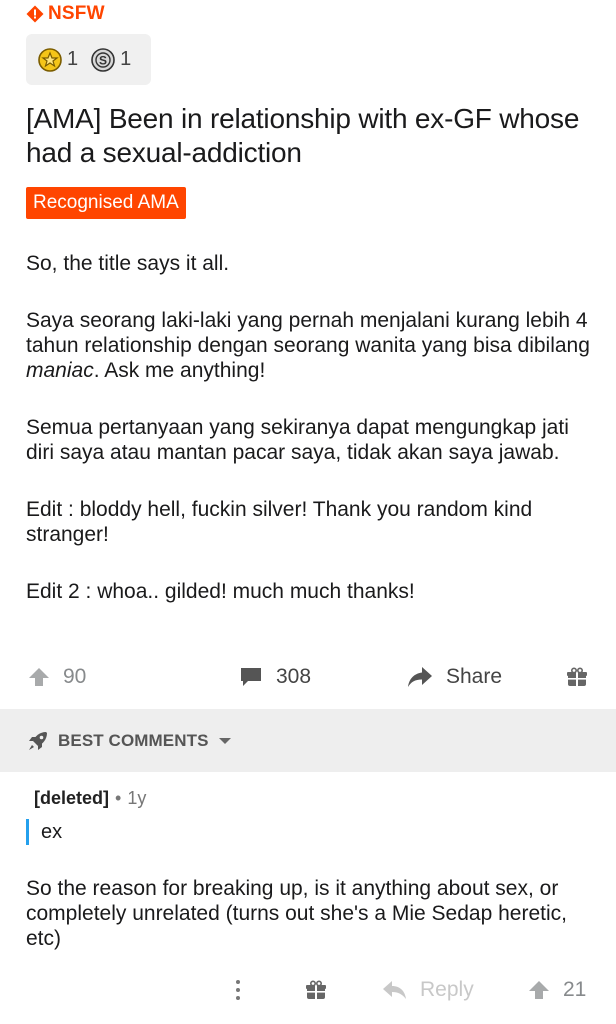 The width and height of the screenshot is (616, 1024). I want to click on comment-age: 1y, so click(137, 798).